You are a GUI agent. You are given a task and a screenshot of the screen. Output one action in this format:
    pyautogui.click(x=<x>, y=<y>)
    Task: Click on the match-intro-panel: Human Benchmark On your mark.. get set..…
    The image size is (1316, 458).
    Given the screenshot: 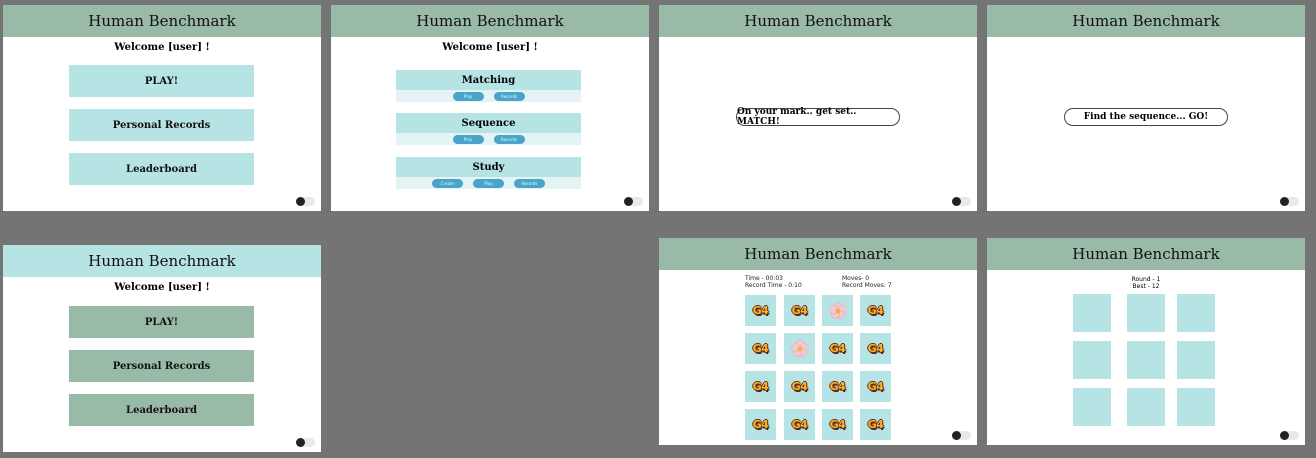 What is the action you would take?
    pyautogui.click(x=818, y=108)
    